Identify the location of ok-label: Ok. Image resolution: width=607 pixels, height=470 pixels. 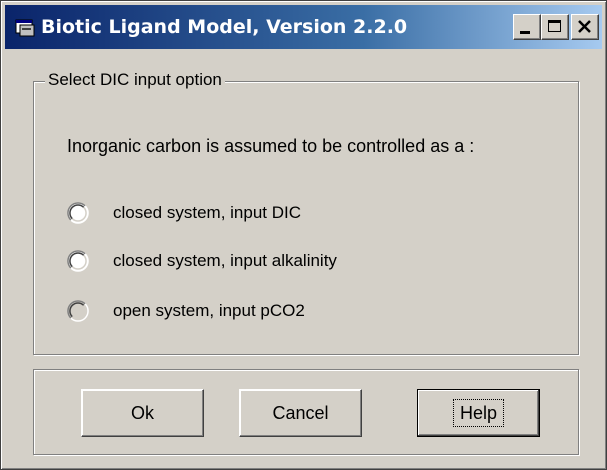
(142, 413).